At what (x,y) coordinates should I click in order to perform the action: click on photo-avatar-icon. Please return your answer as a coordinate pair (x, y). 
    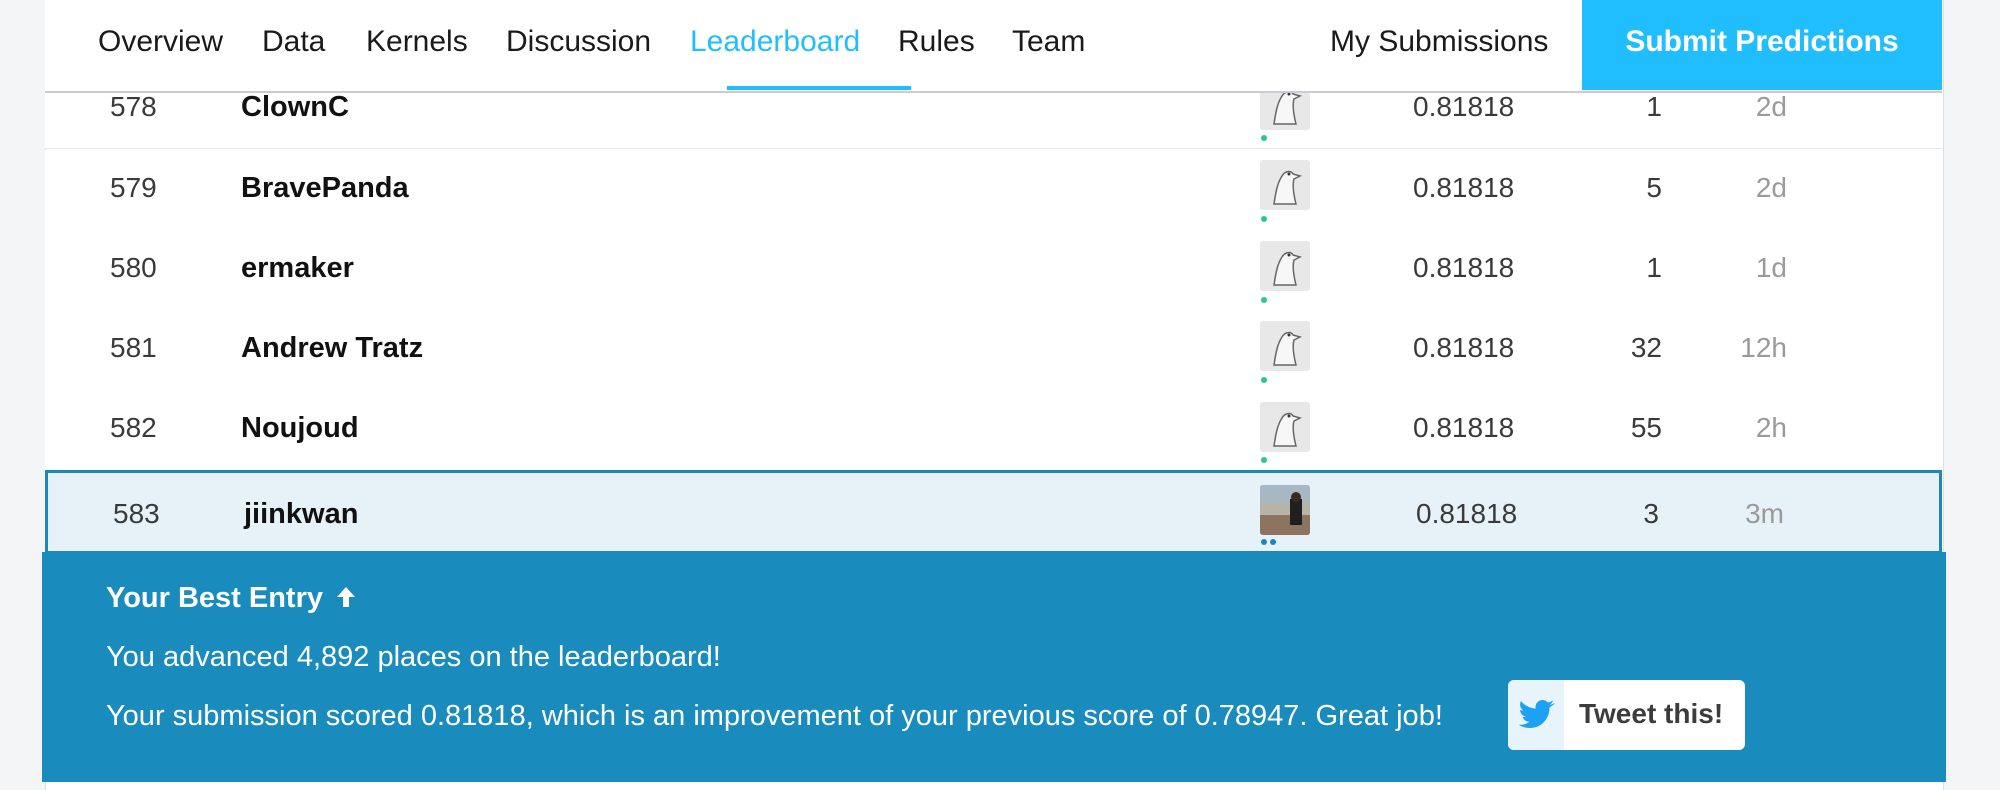
    Looking at the image, I should click on (1285, 510).